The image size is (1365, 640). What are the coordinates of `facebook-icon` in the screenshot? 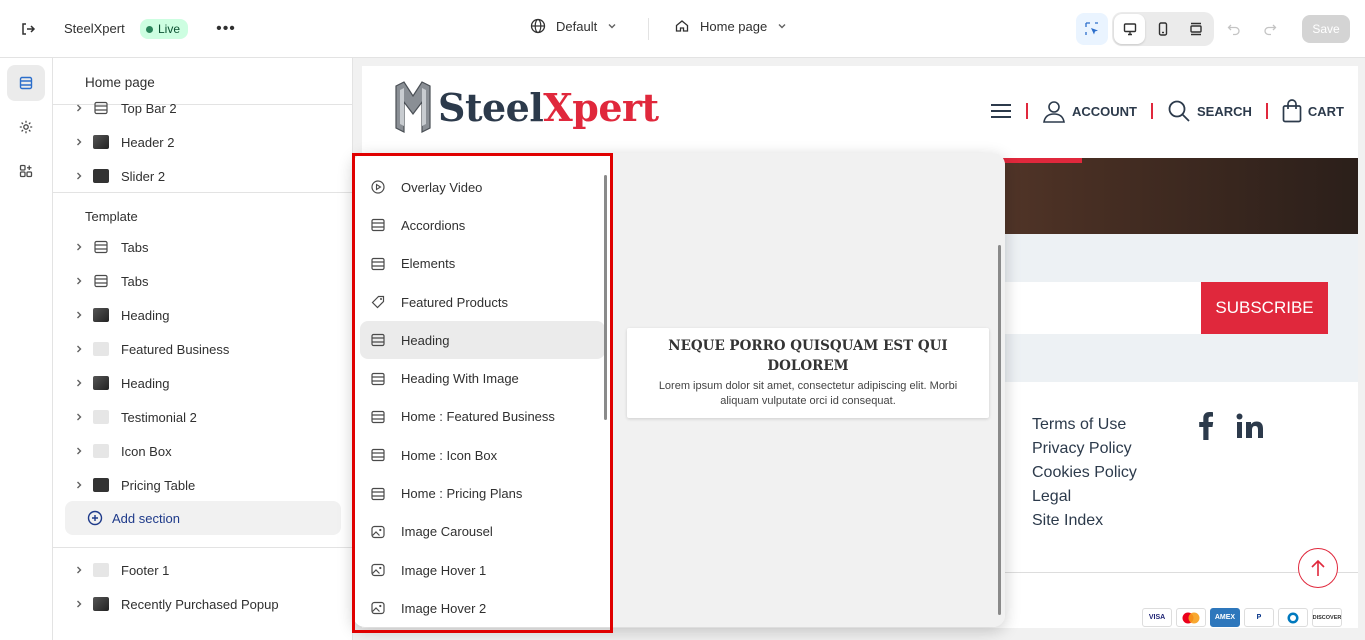 It's located at (1206, 426).